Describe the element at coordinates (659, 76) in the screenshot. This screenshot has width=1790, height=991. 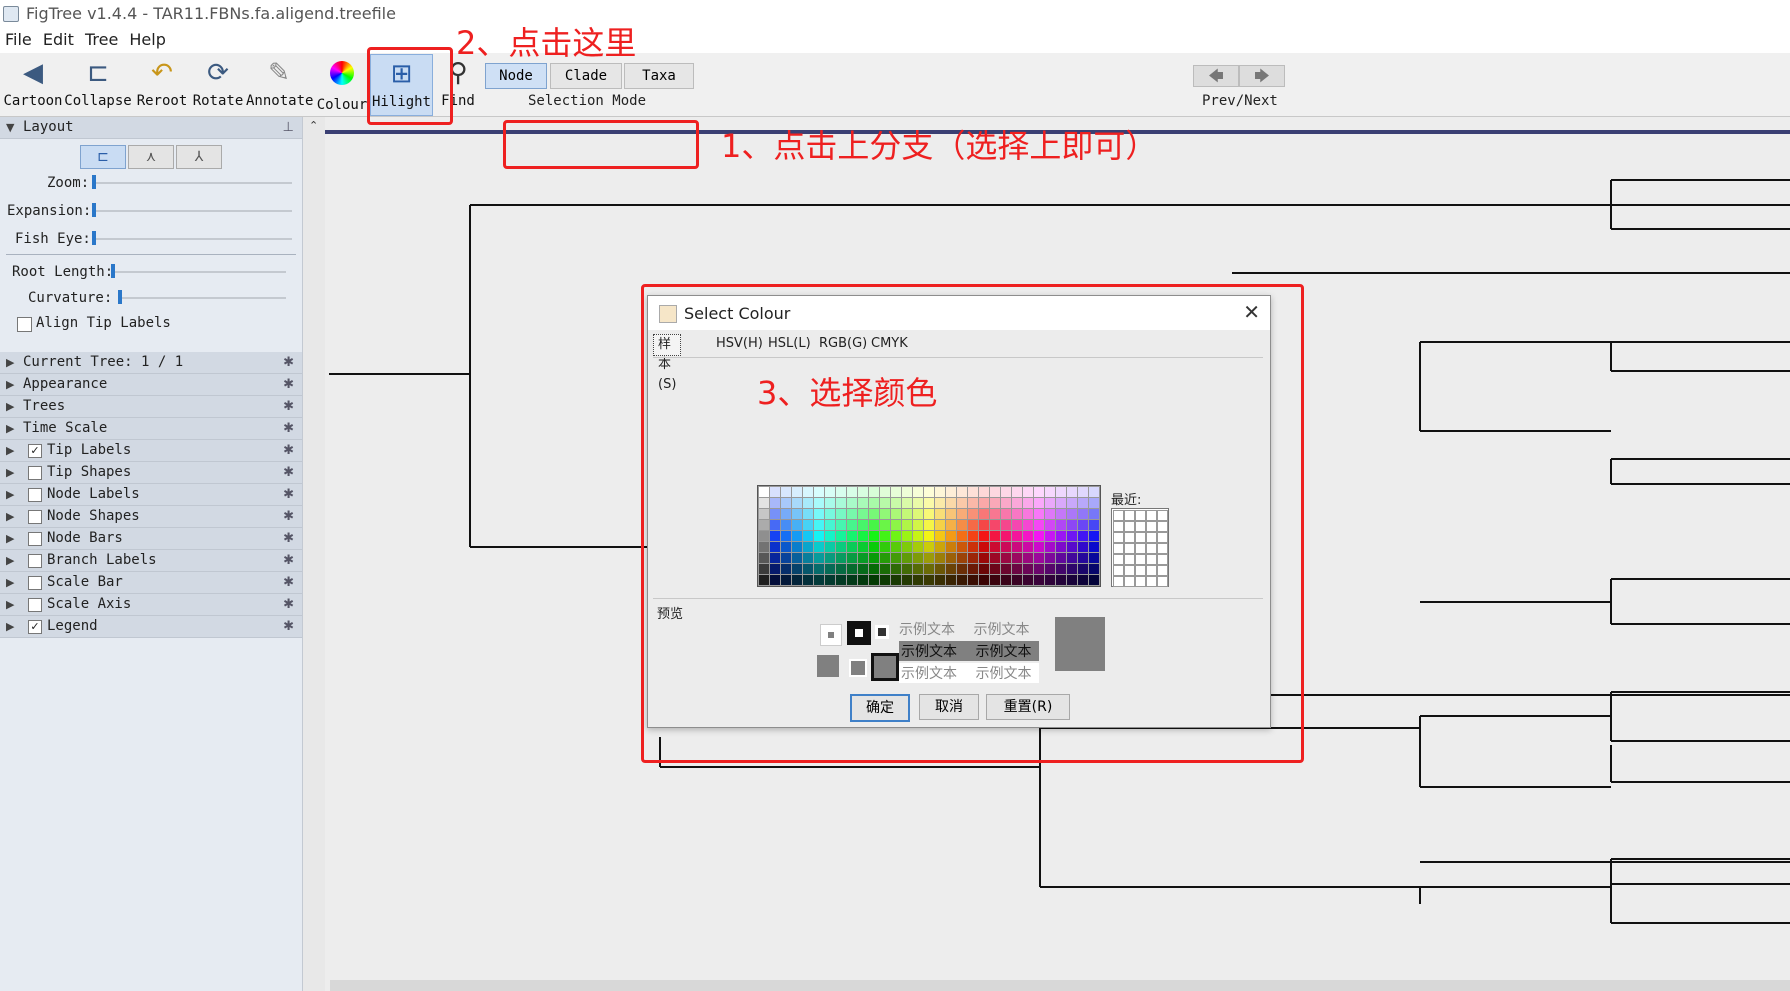
I see `selection-mode-taxa: Taxa` at that location.